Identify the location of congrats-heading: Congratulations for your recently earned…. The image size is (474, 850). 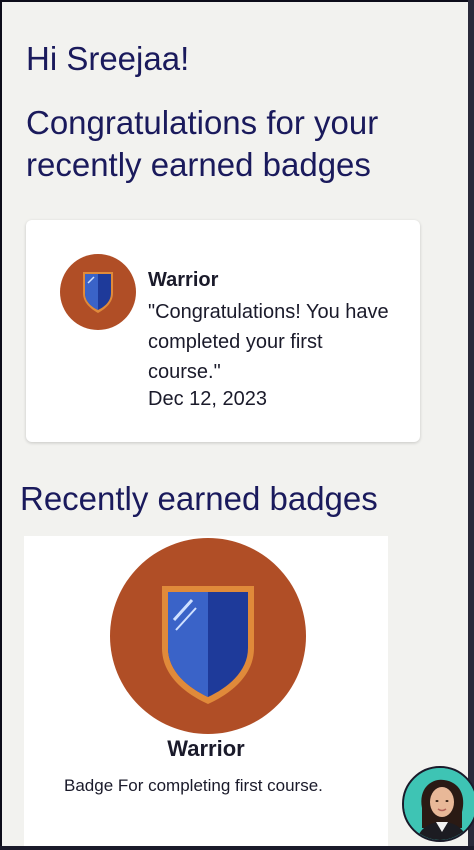
(202, 143).